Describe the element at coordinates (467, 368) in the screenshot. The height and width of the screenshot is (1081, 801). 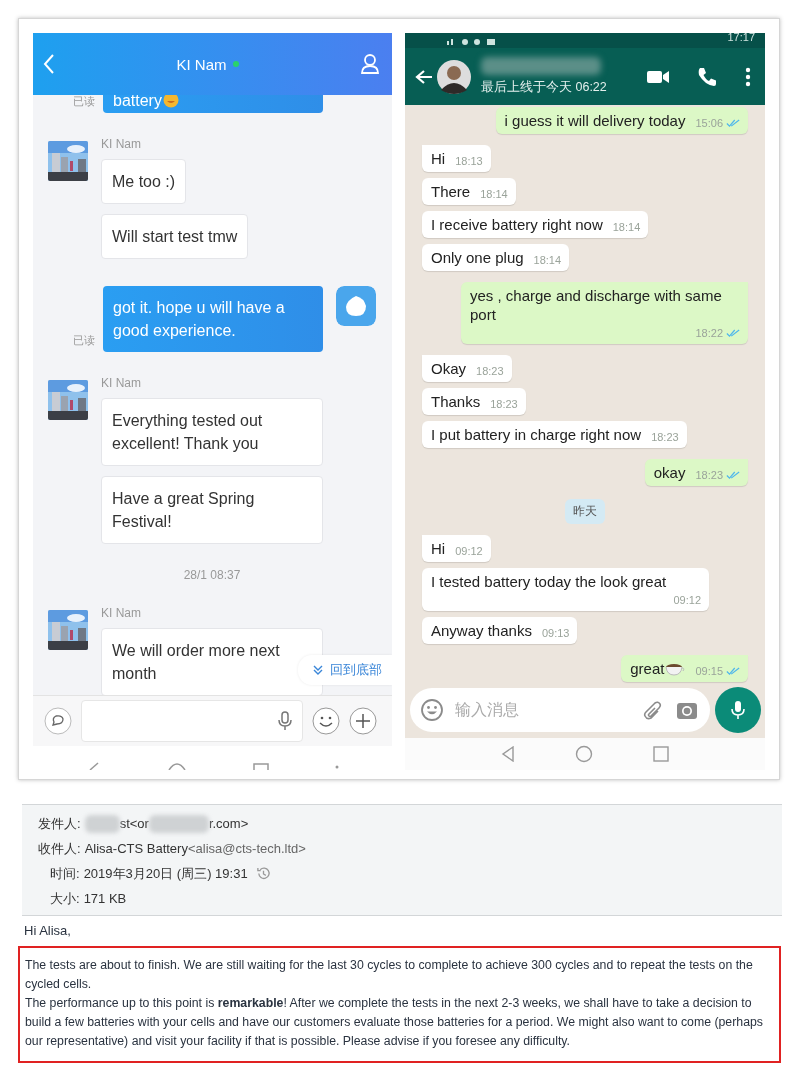
I see `message-bubble: Okay 18:23` at that location.